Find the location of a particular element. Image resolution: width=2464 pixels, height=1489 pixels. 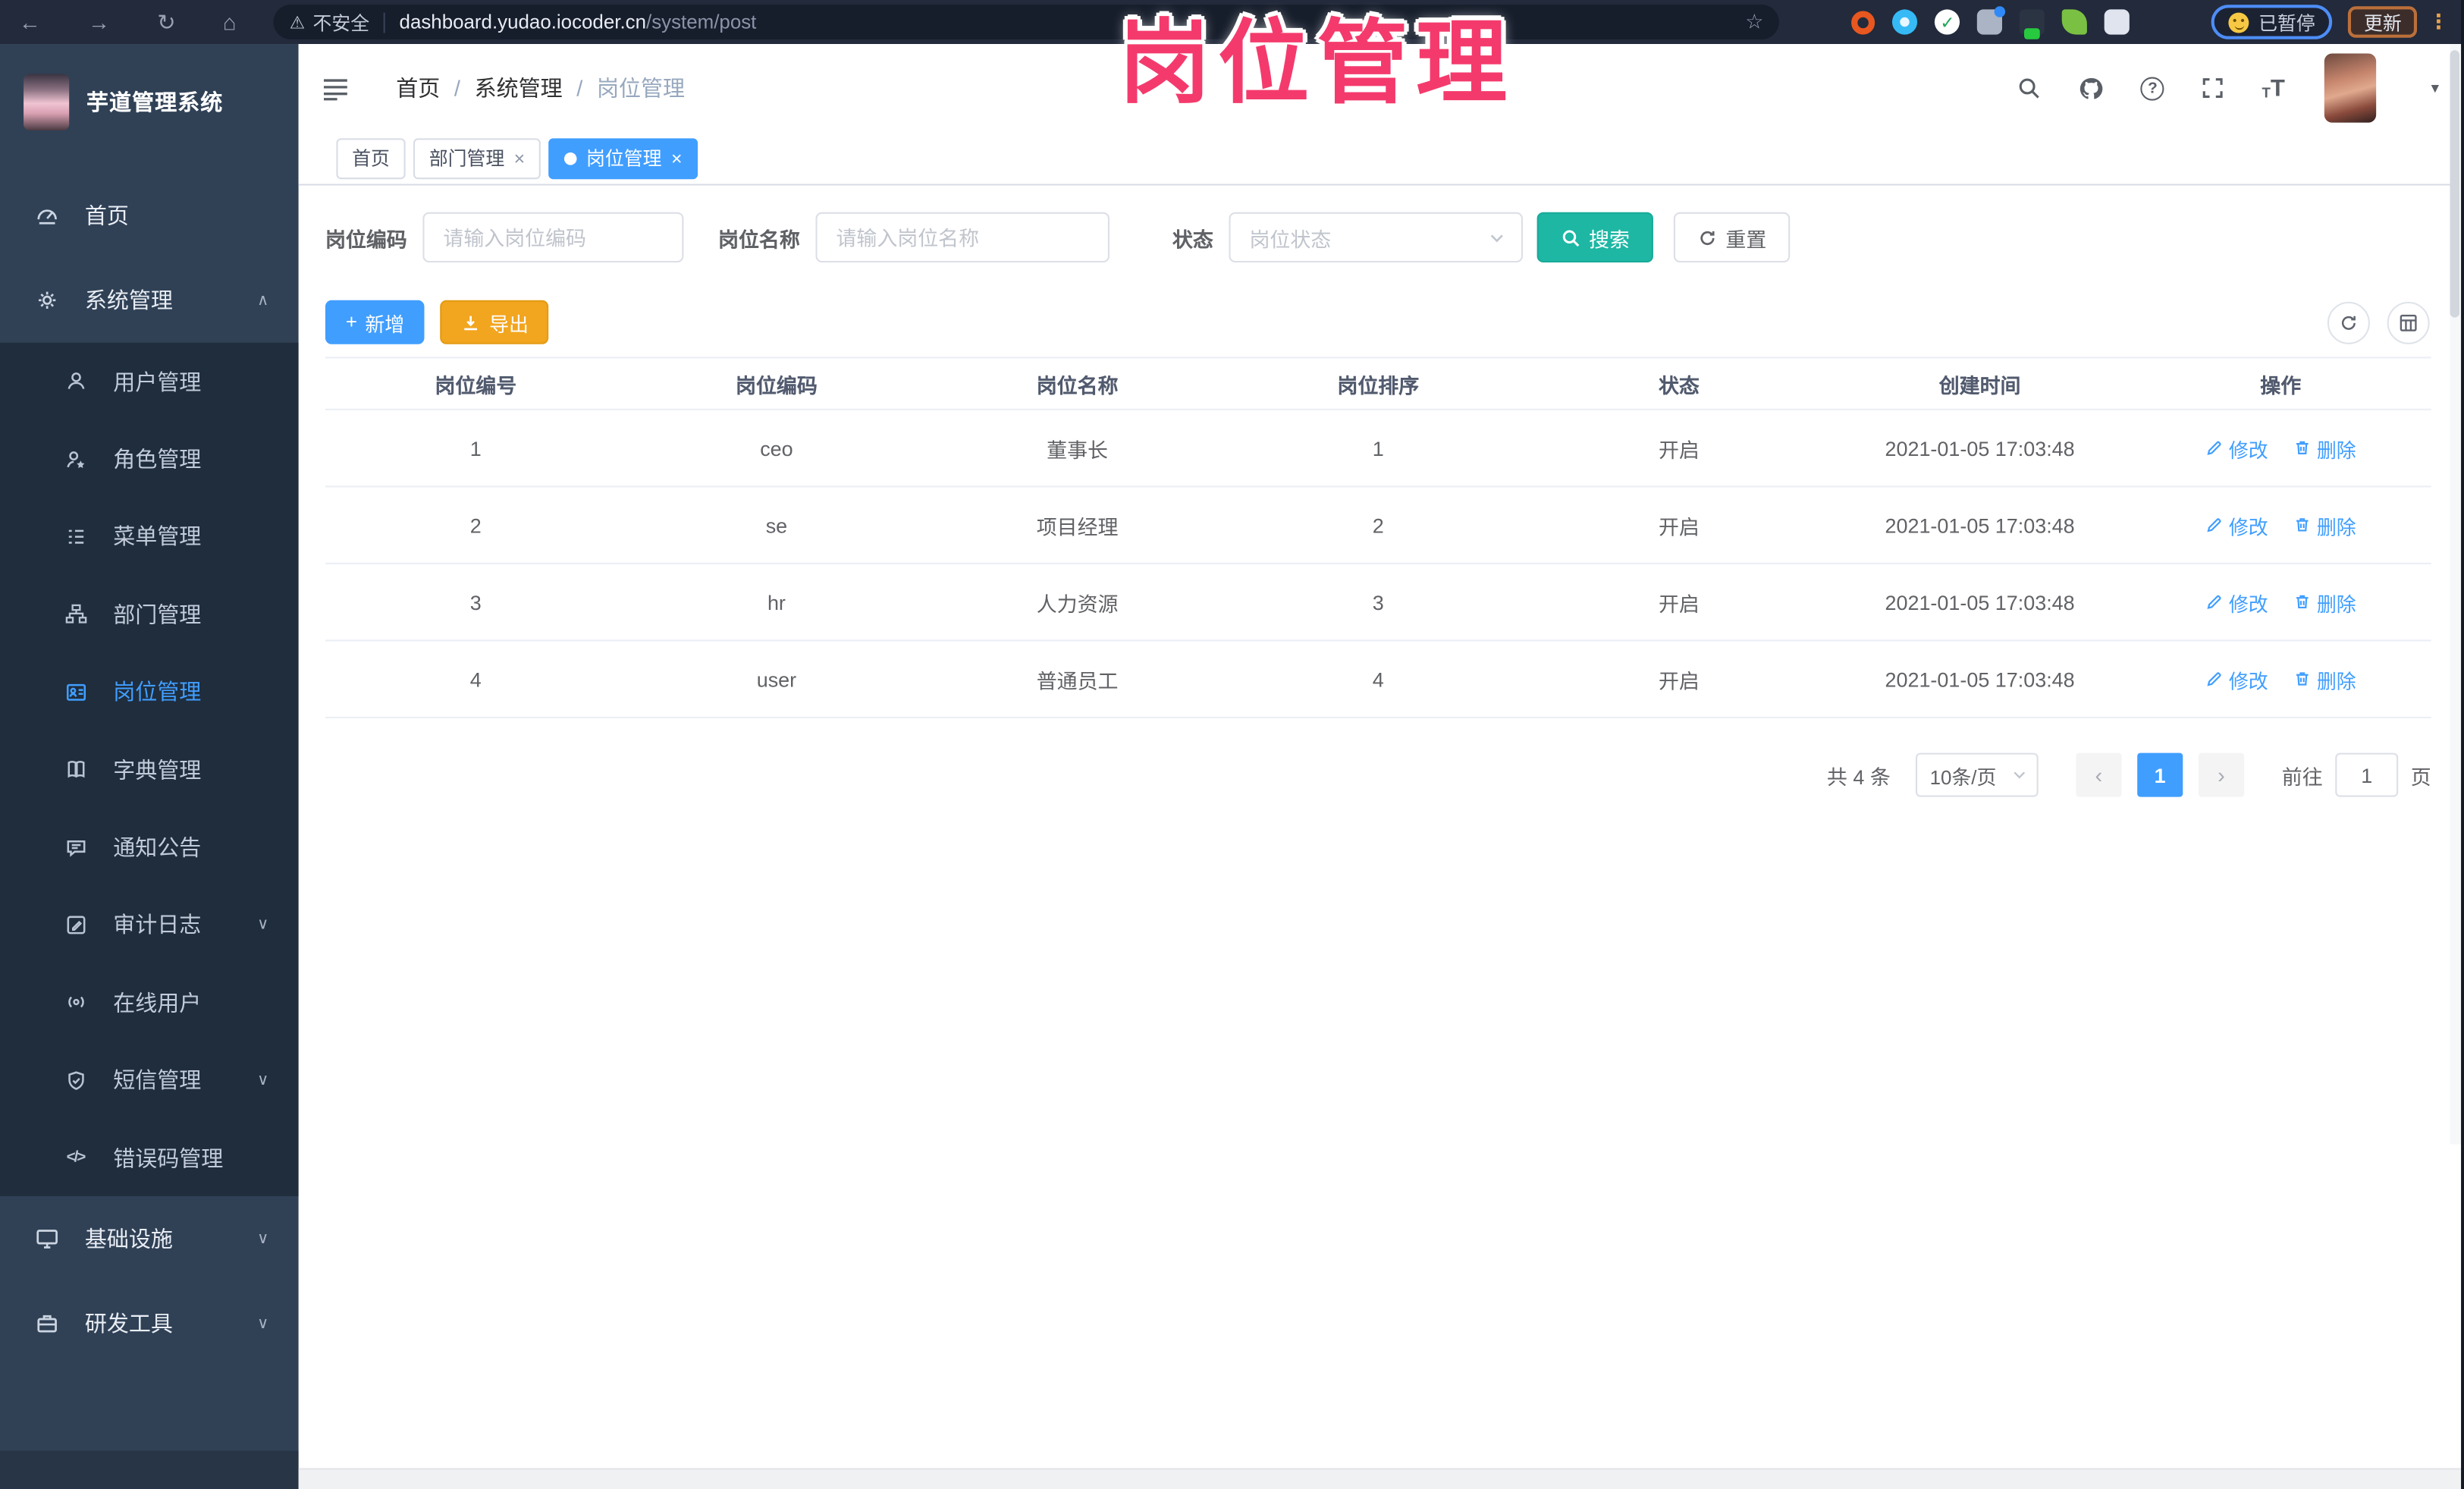

browser-menu-kebab-icon: ⋮ is located at coordinates (2439, 21).